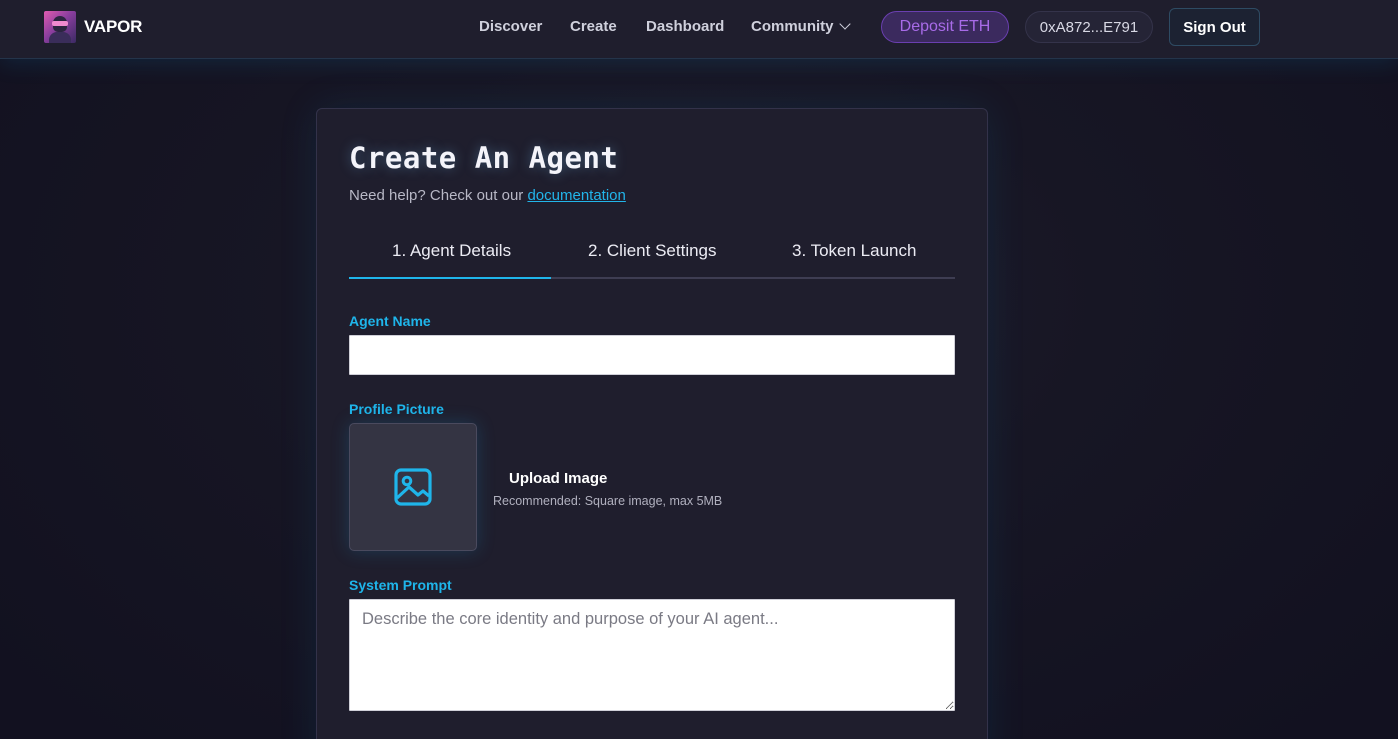 The width and height of the screenshot is (1398, 739). Describe the element at coordinates (652, 355) in the screenshot. I see `agent-name-input` at that location.